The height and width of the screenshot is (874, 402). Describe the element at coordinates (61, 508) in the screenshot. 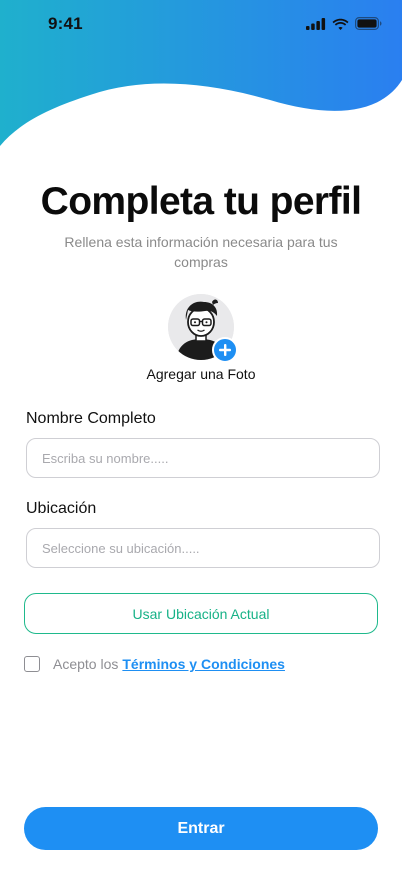

I see `location-label: Ubicación` at that location.